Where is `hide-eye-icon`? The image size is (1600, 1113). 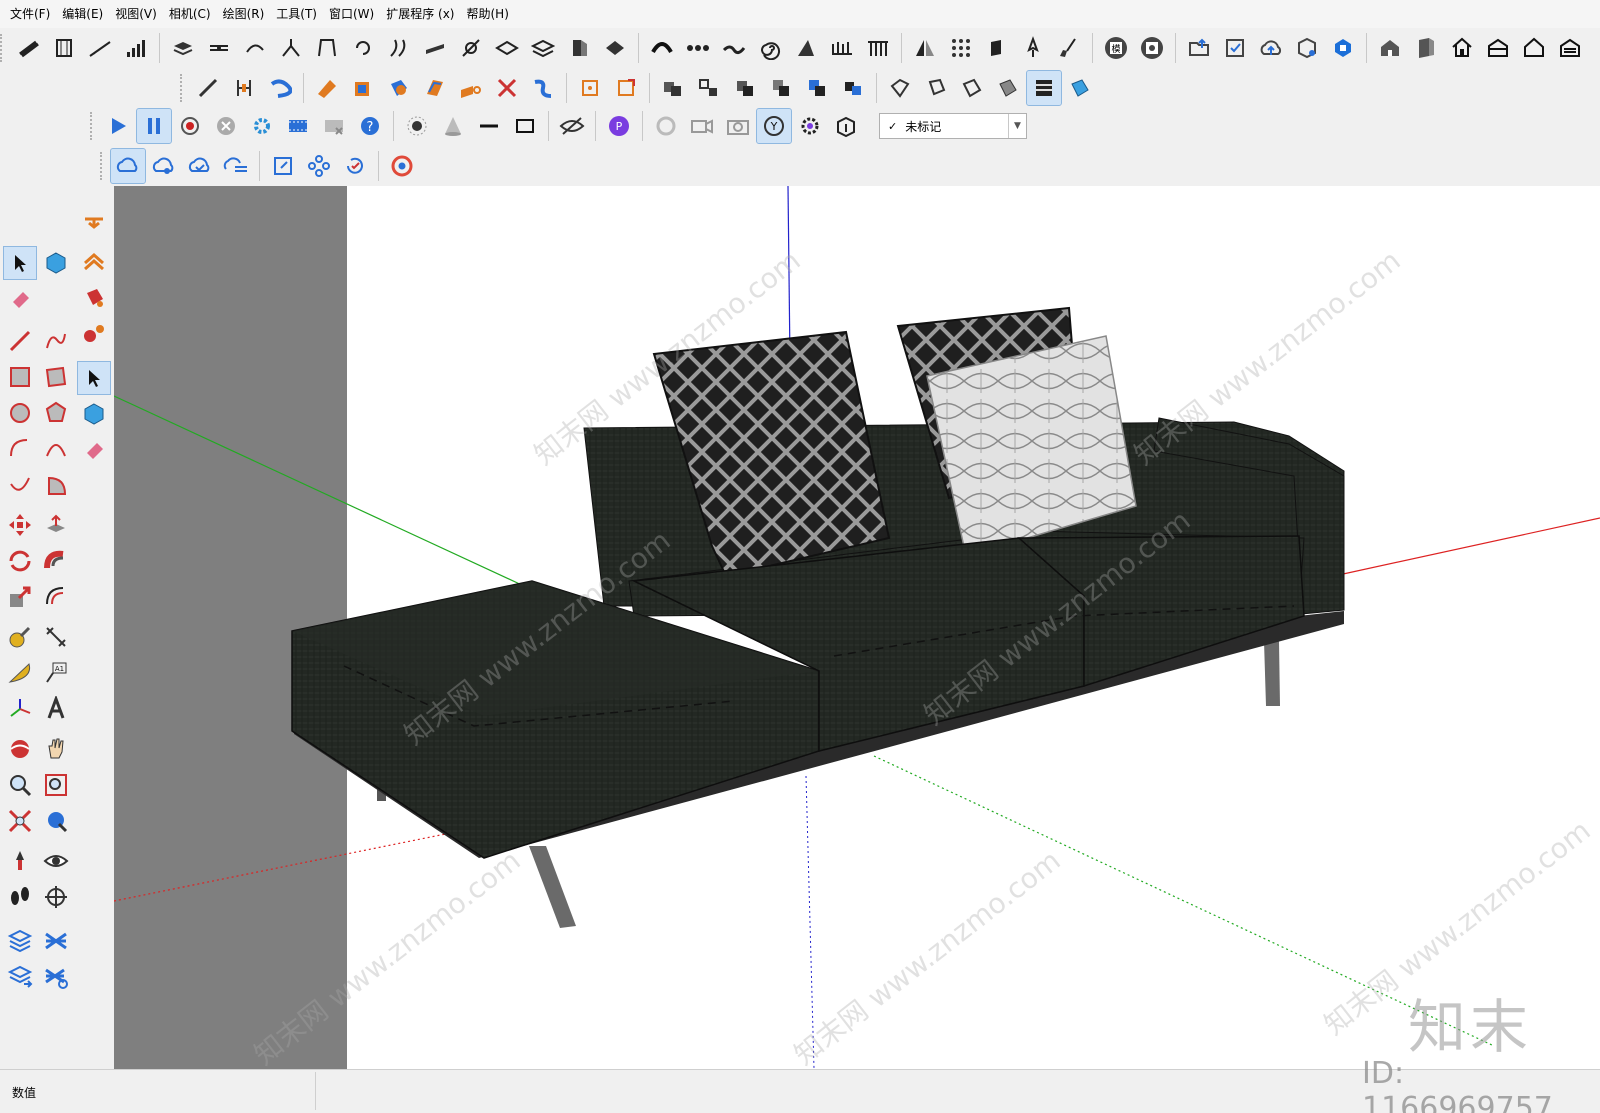
hide-eye-icon is located at coordinates (572, 126).